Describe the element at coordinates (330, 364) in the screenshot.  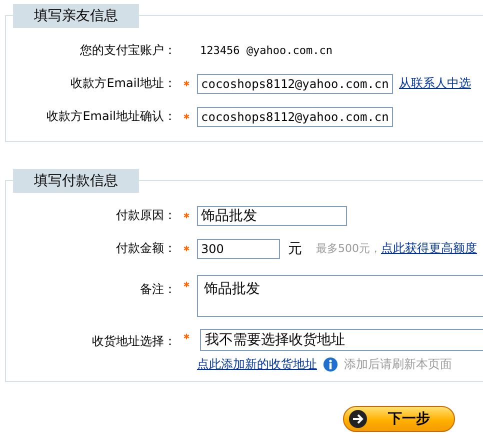
I see `info-icon` at that location.